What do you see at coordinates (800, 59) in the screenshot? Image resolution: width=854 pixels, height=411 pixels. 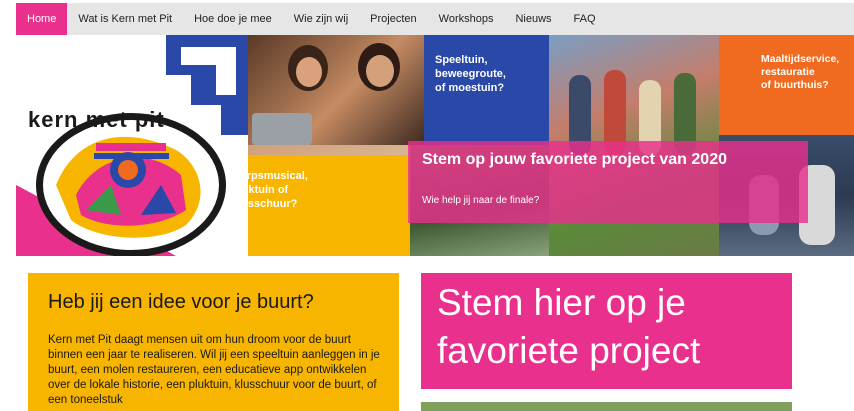 I see `orange-panel-line-1: Maaltijdservice,` at bounding box center [800, 59].